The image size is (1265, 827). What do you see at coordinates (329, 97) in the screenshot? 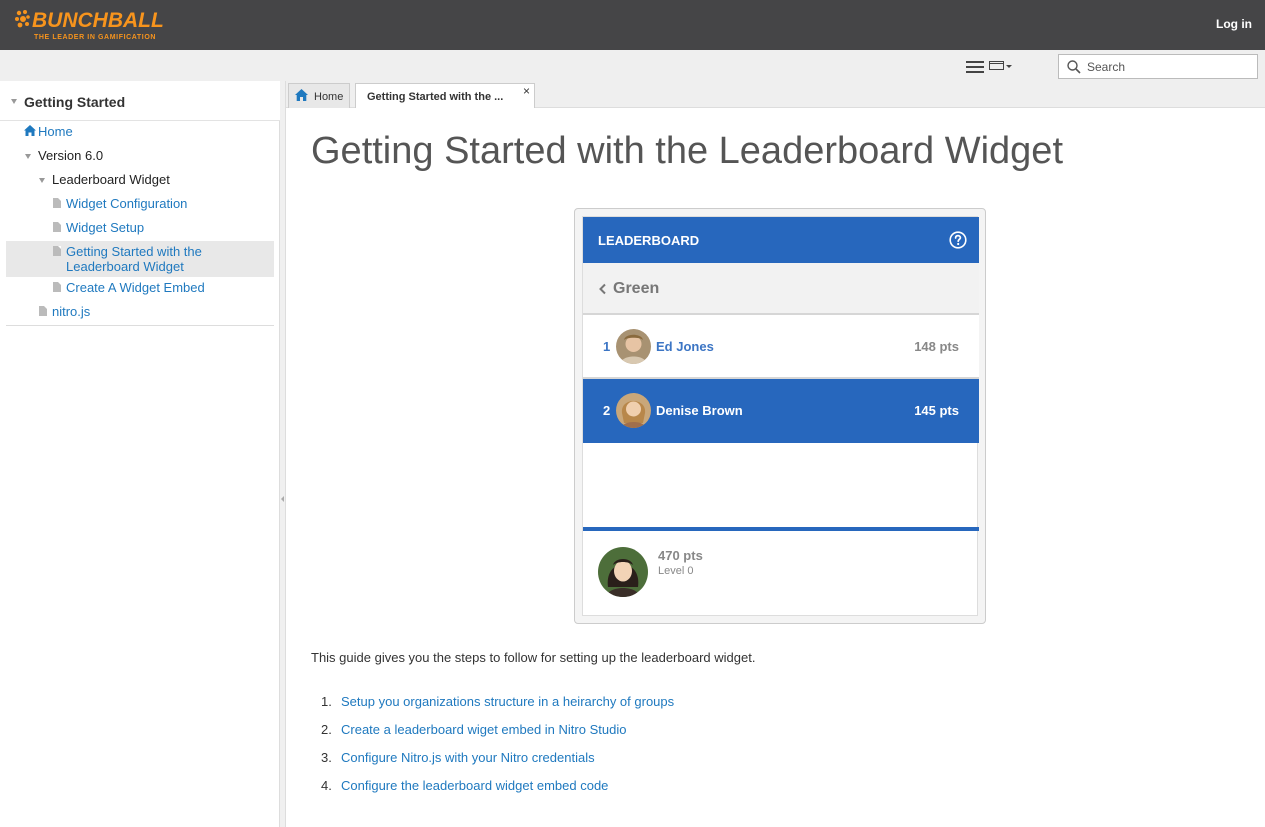
I see `tab-home-label: Home` at bounding box center [329, 97].